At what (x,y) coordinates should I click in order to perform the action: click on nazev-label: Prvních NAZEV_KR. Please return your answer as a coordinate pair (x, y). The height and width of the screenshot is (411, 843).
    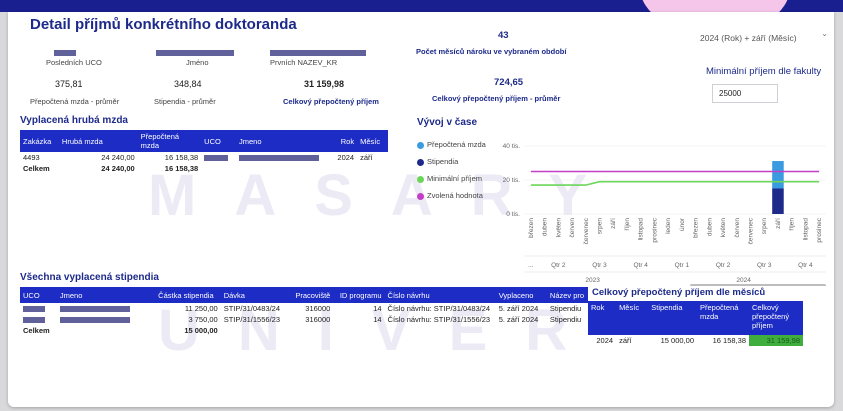
    Looking at the image, I should click on (304, 62).